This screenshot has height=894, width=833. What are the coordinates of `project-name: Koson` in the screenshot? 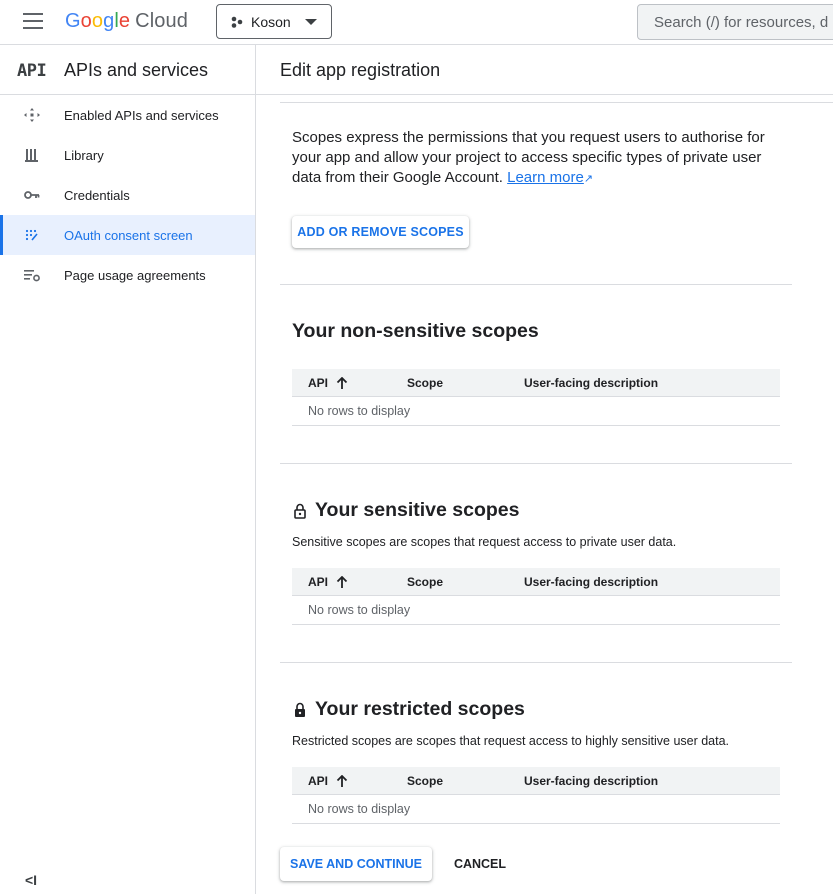 It's located at (271, 21).